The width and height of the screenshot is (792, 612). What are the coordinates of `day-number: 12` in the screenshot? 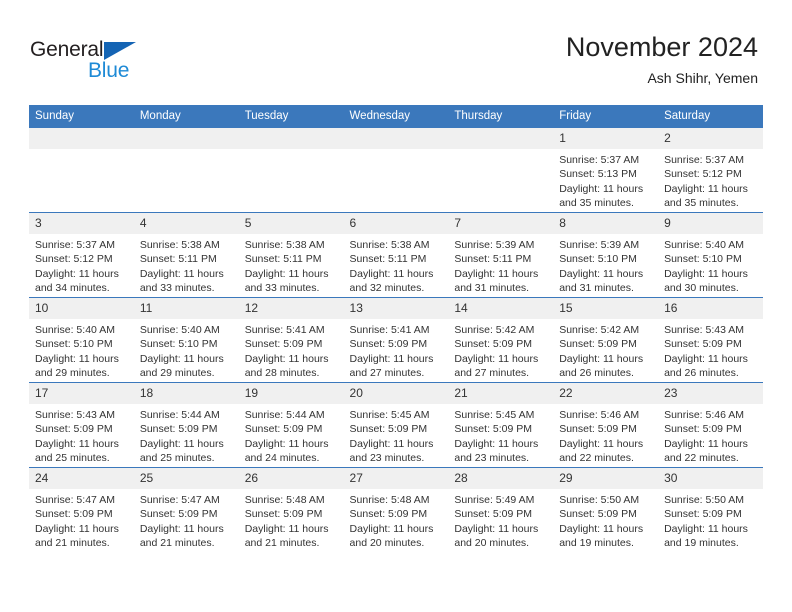 It's located at (291, 308).